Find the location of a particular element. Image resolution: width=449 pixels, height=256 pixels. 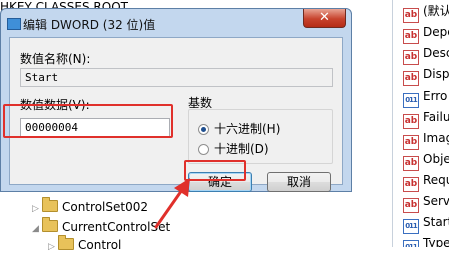

tree-item-label: Control is located at coordinates (100, 245).